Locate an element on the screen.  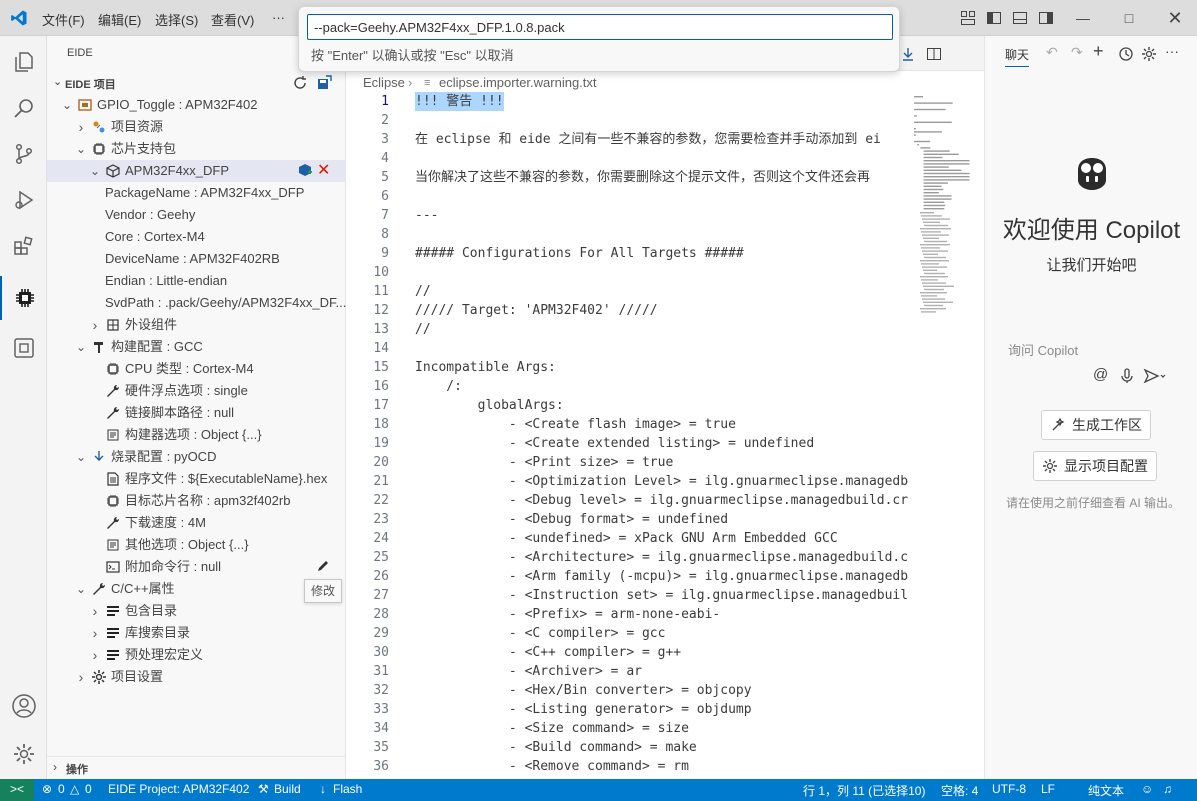
flash-button: Flash is located at coordinates (347, 789).